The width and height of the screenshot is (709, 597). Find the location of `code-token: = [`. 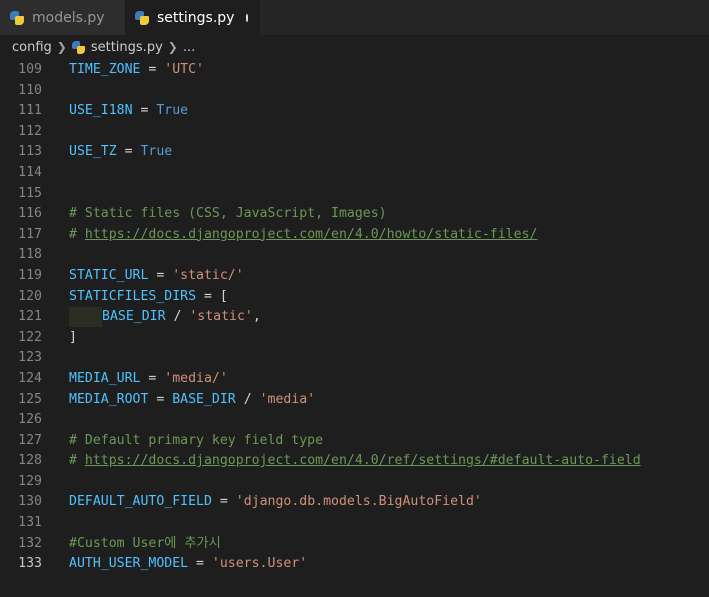

code-token: = [ is located at coordinates (212, 296).